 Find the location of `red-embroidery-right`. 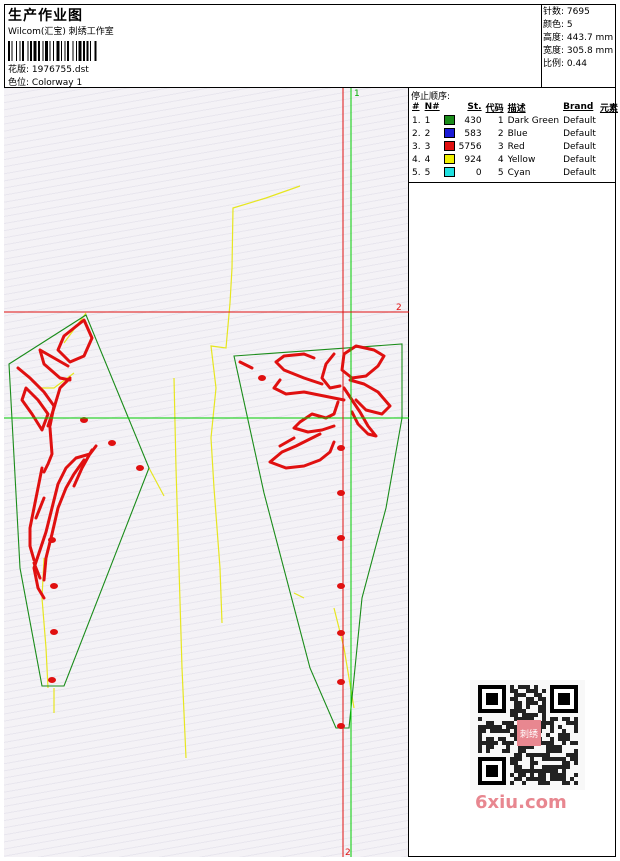

red-embroidery-right is located at coordinates (315, 407).